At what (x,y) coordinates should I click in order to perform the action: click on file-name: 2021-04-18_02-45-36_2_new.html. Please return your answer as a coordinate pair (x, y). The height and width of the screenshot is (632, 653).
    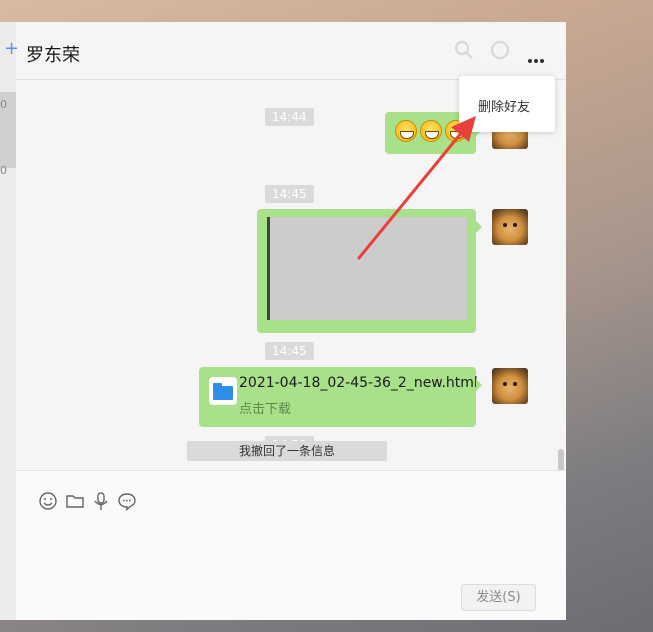
    Looking at the image, I should click on (358, 383).